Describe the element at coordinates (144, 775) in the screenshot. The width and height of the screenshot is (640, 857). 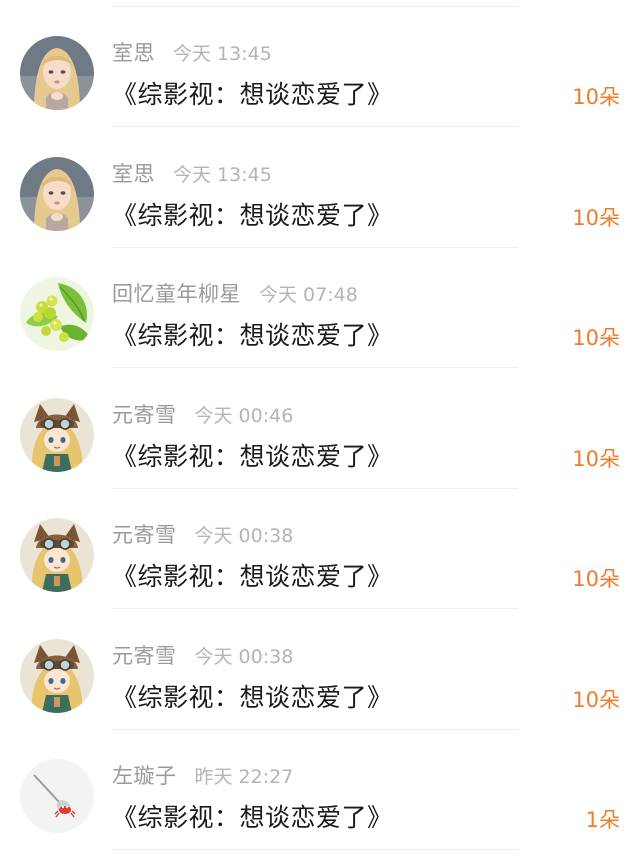
I see `user-name: 左璇子` at that location.